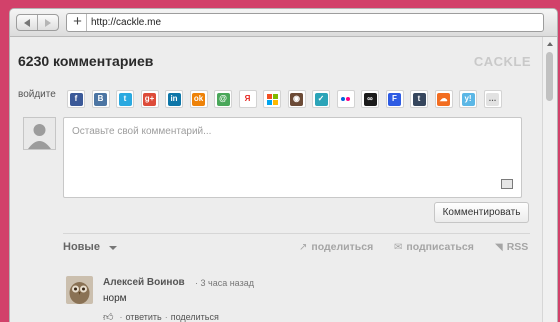  I want to click on comment-author: Алексей Воинов, so click(144, 282).